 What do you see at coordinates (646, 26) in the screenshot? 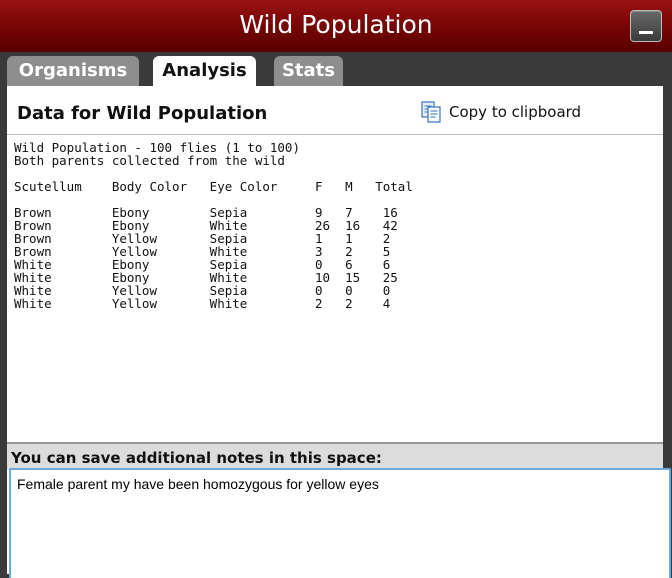
I see `minimize-button` at bounding box center [646, 26].